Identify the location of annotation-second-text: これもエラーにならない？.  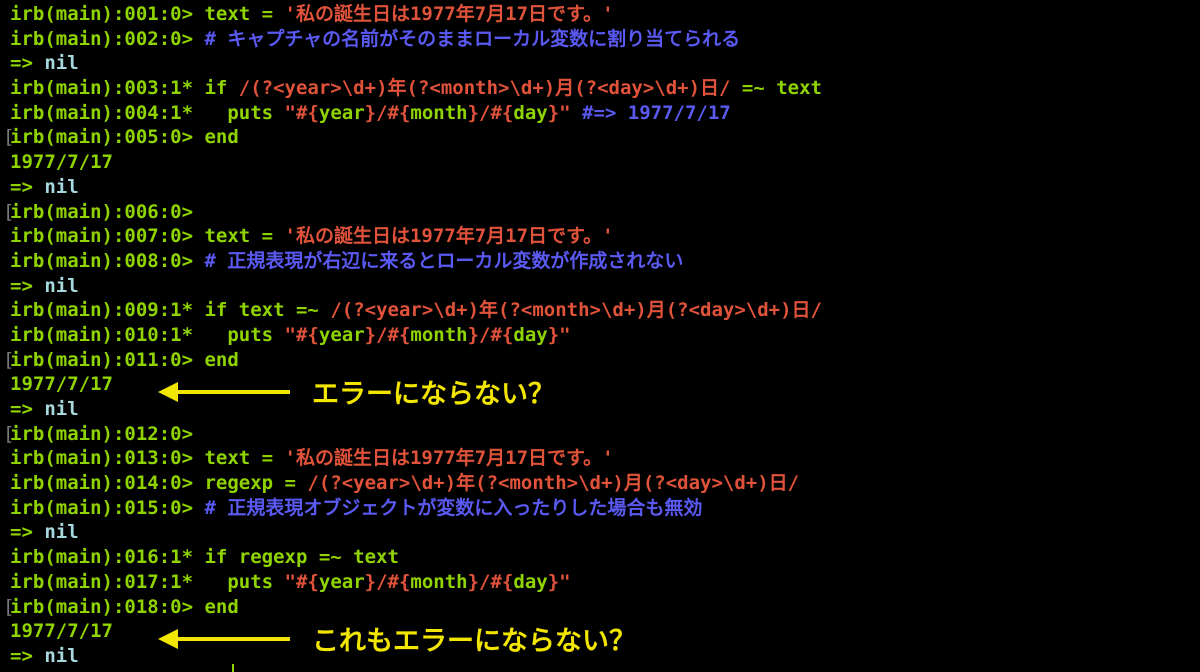
(474, 641).